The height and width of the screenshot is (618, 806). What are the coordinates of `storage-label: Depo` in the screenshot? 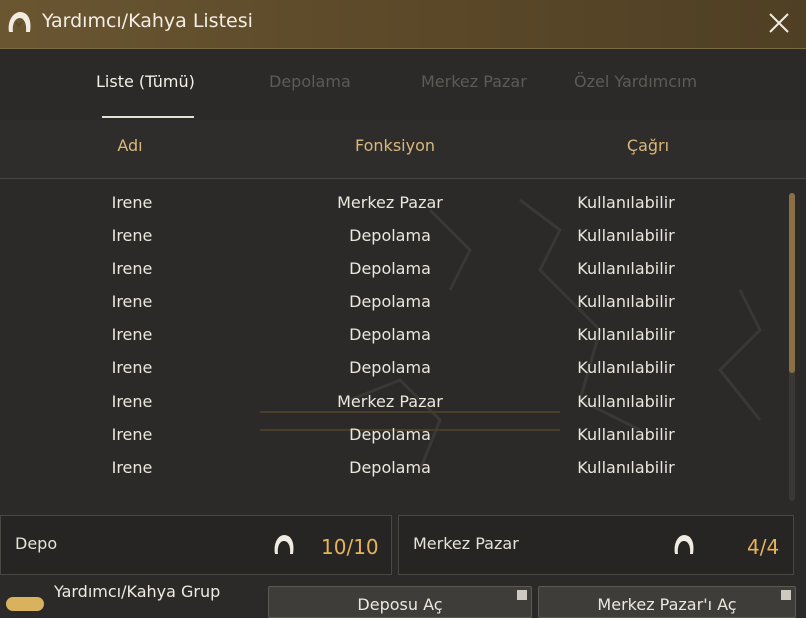 It's located at (36, 543).